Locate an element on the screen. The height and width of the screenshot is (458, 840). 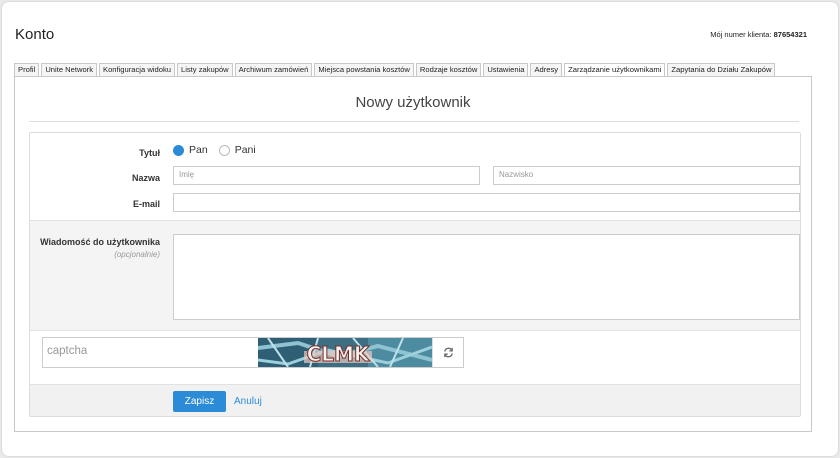
client-number-value: 87654321 is located at coordinates (790, 34).